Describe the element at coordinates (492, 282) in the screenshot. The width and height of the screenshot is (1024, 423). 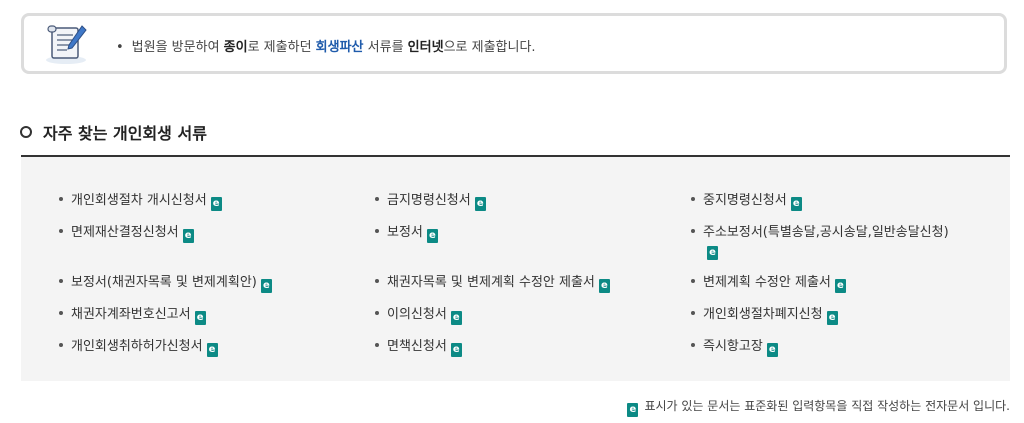
I see `doc-link-creditor-plan-amendment: 채권자목록 및 변제계획 수정안 제출서 e` at that location.